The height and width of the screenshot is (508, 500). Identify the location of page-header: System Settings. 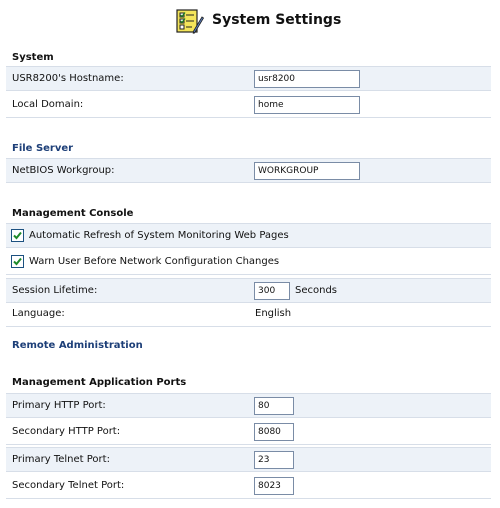
(250, 20).